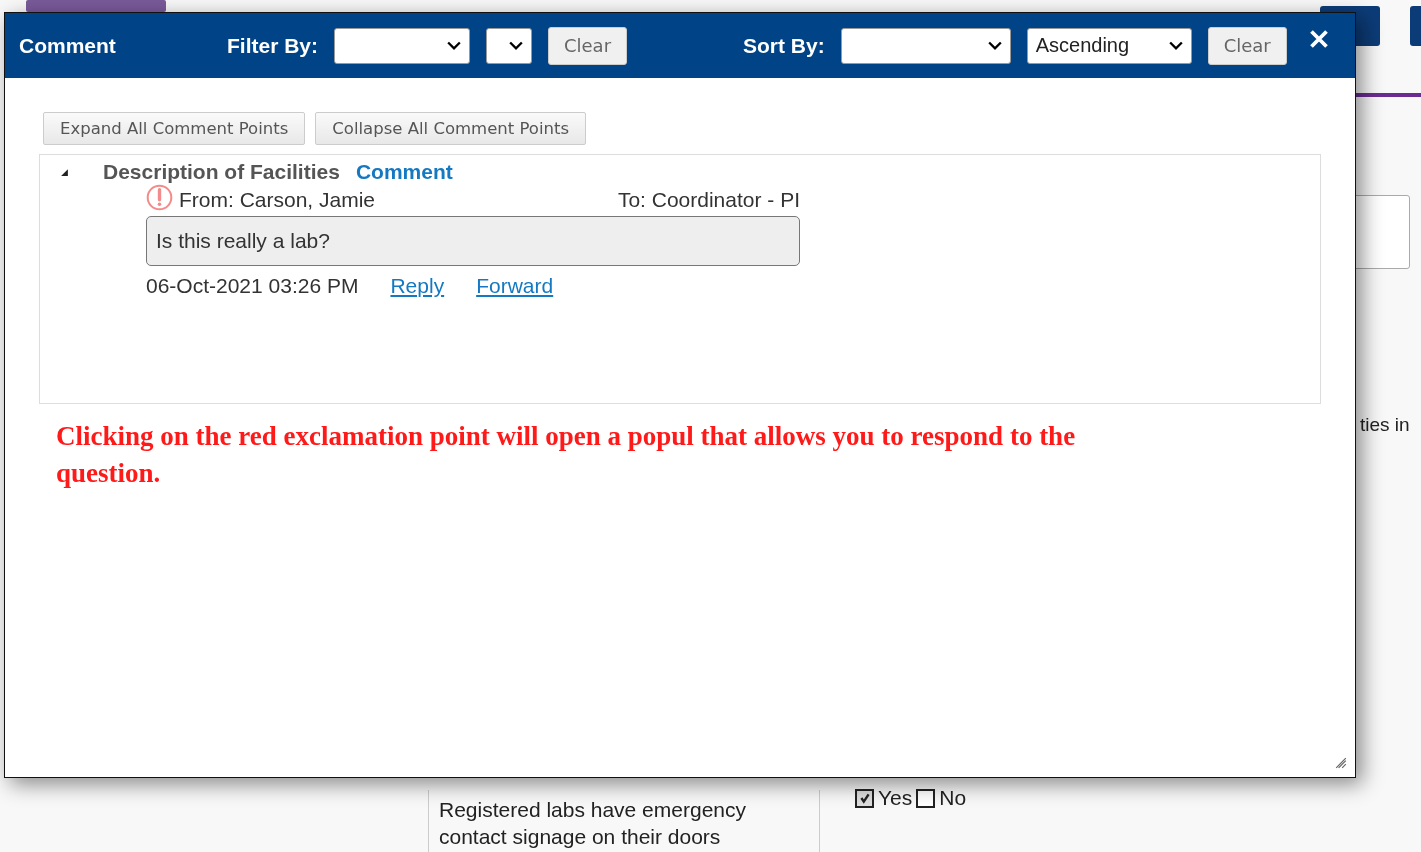  I want to click on sort-label: Sort By:, so click(784, 45).